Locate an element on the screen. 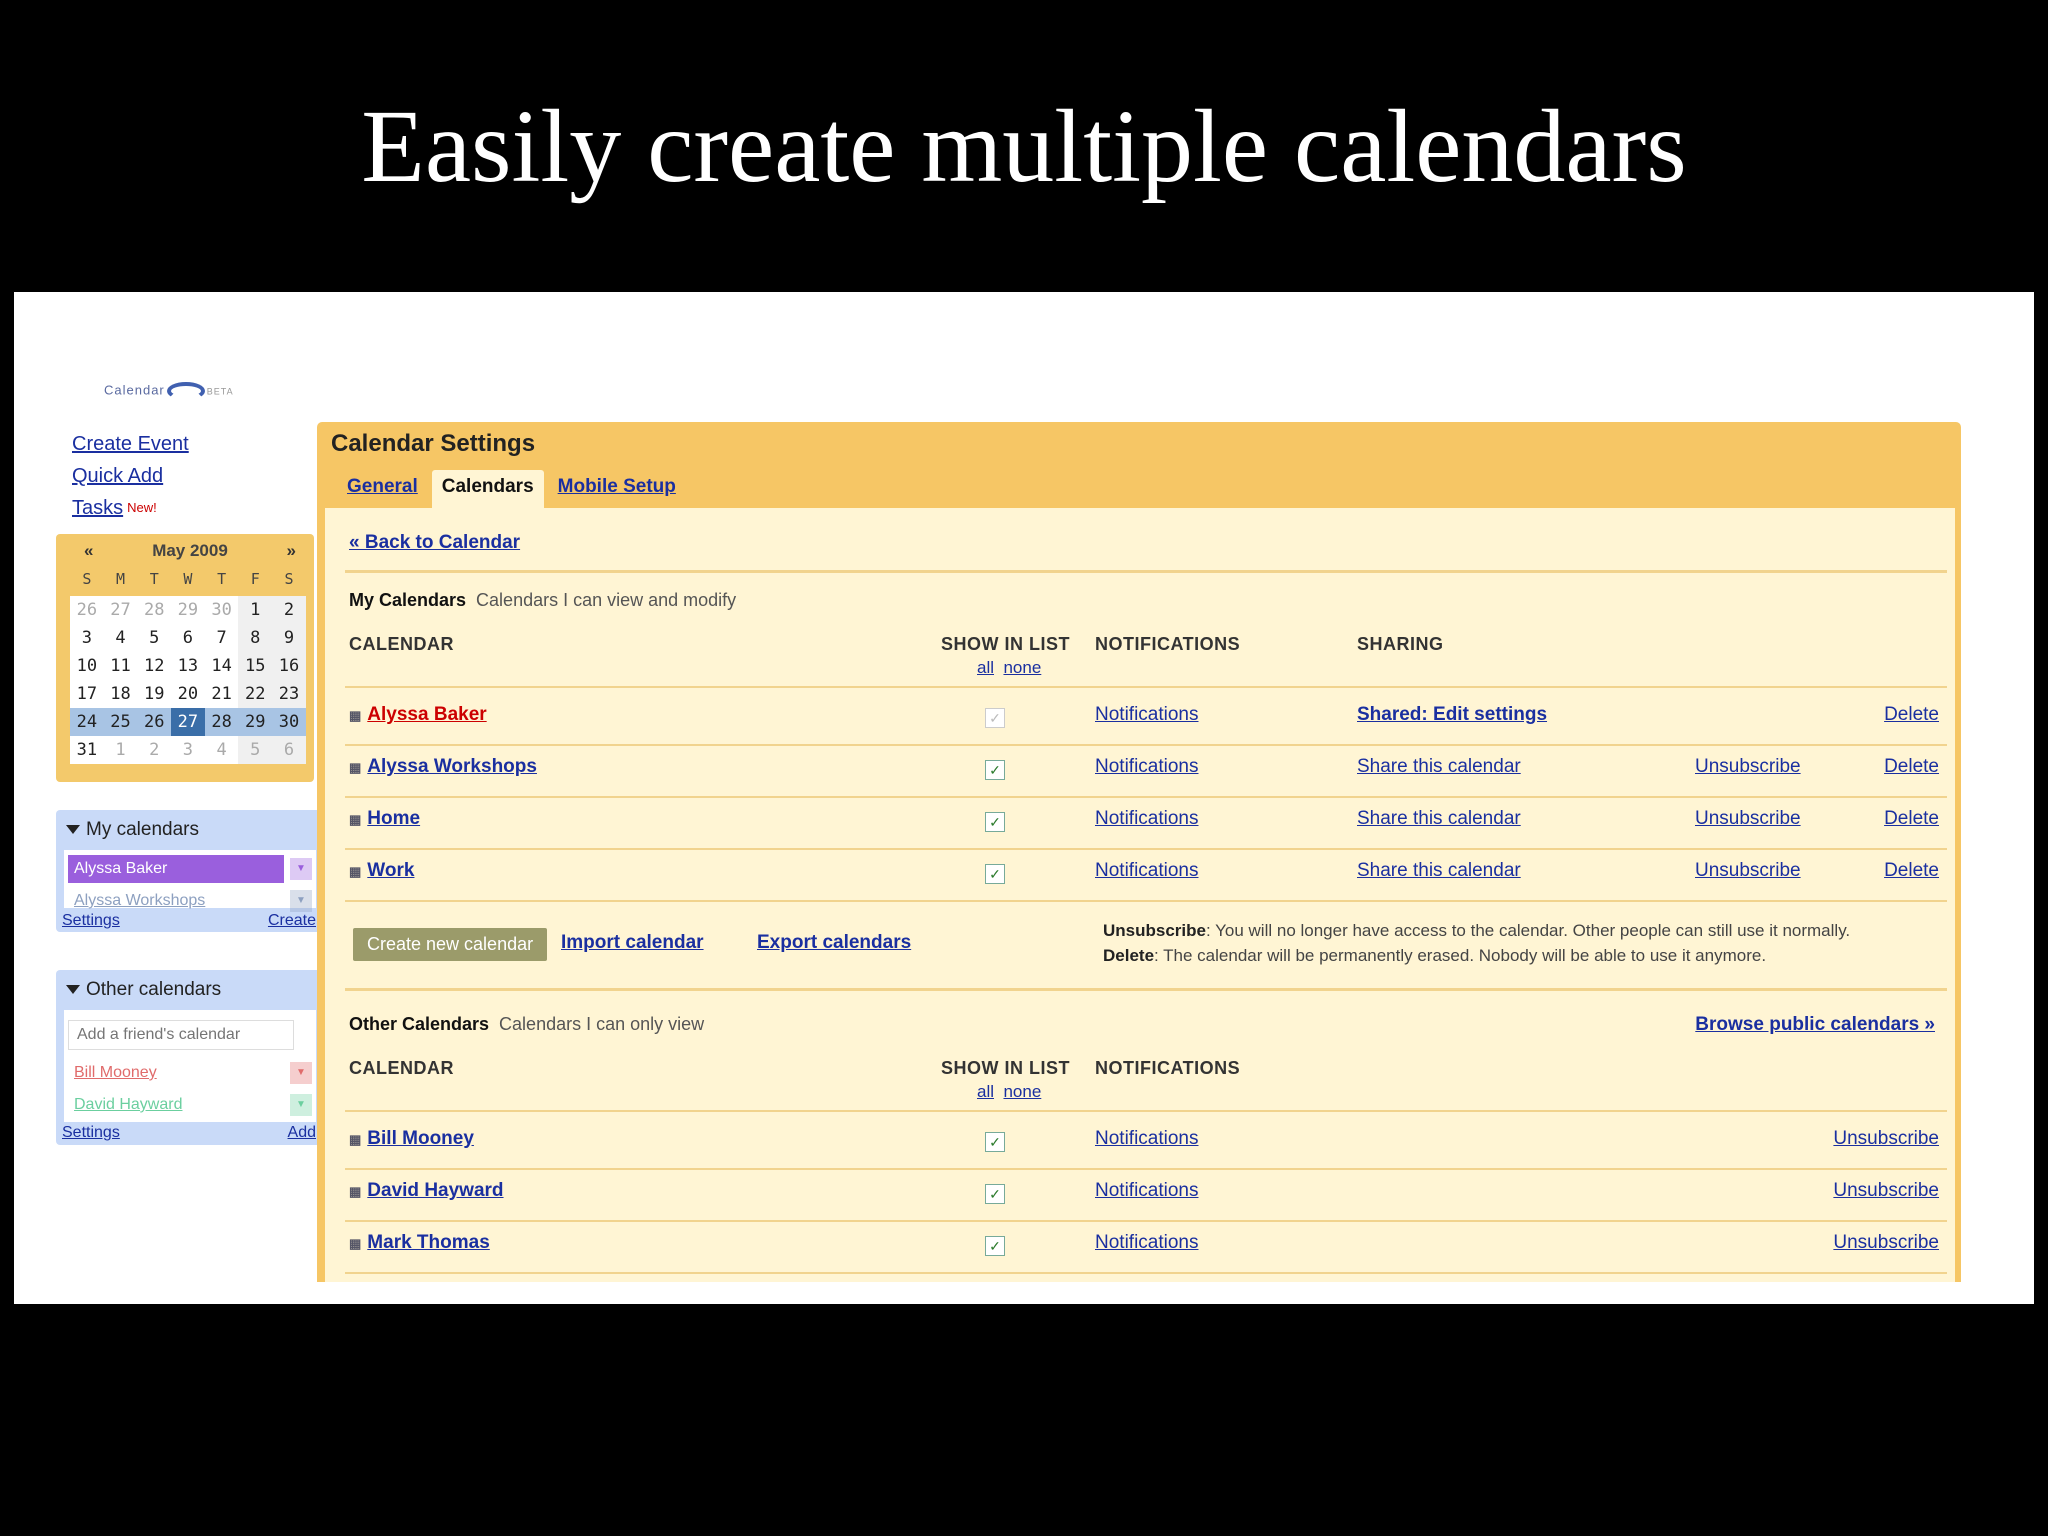 The width and height of the screenshot is (2048, 1536). create-event-link: Create Event is located at coordinates (130, 444).